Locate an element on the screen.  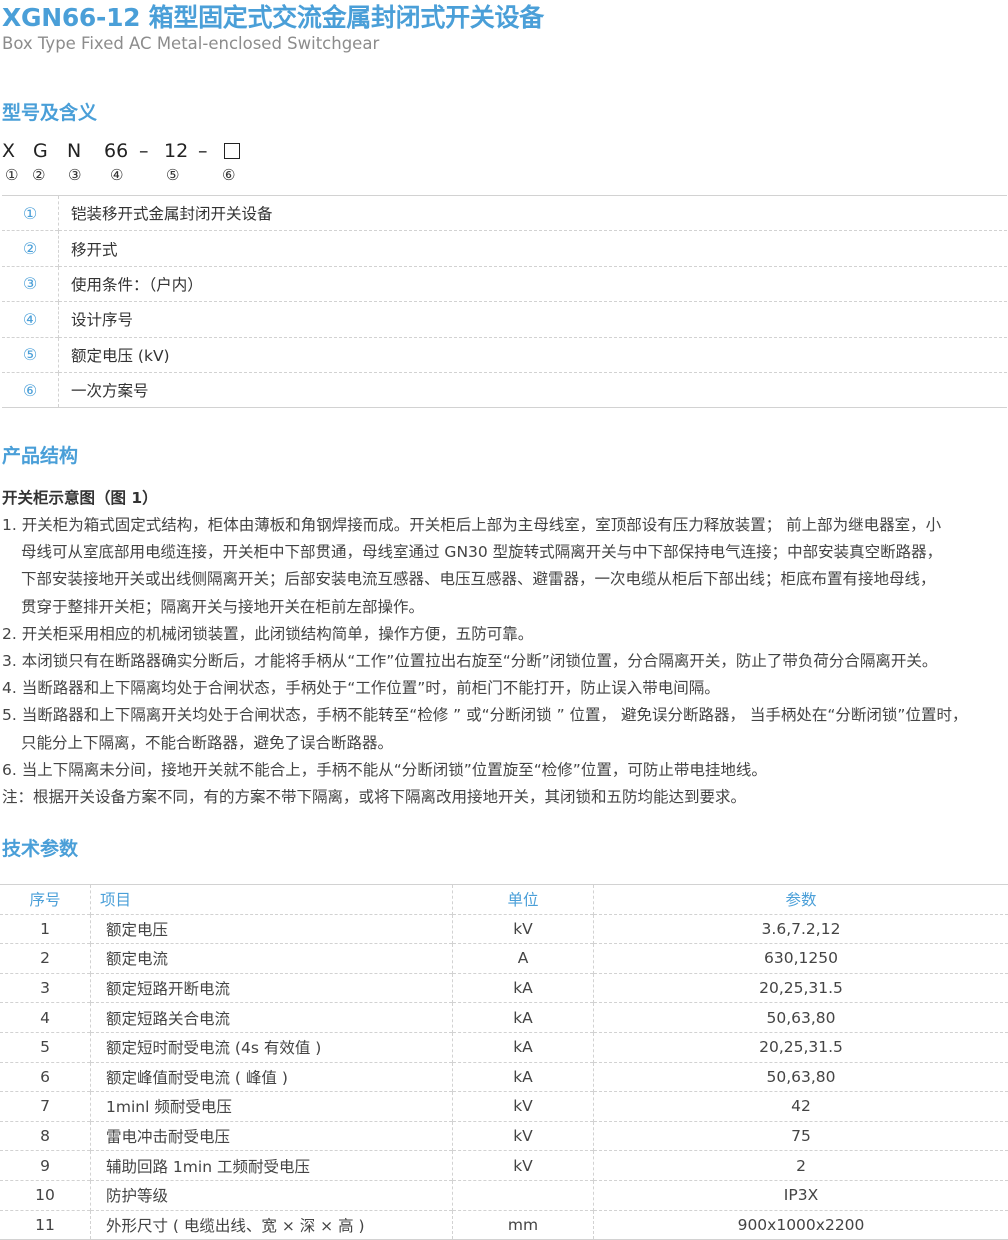
meaning-number: ⑥ is located at coordinates (30, 389).